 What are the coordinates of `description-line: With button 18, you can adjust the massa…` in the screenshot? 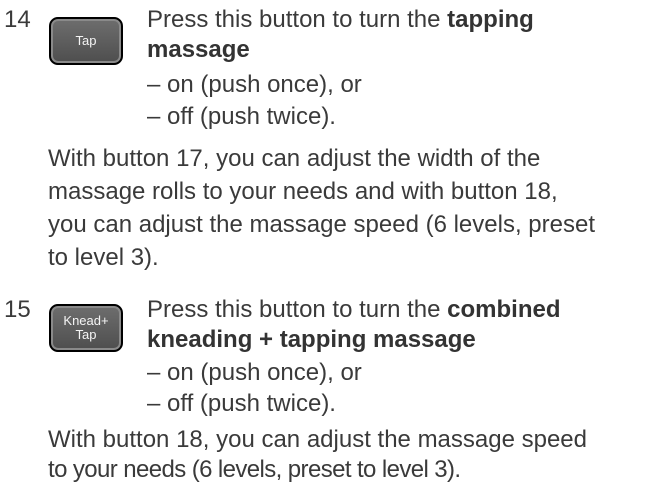 It's located at (318, 439).